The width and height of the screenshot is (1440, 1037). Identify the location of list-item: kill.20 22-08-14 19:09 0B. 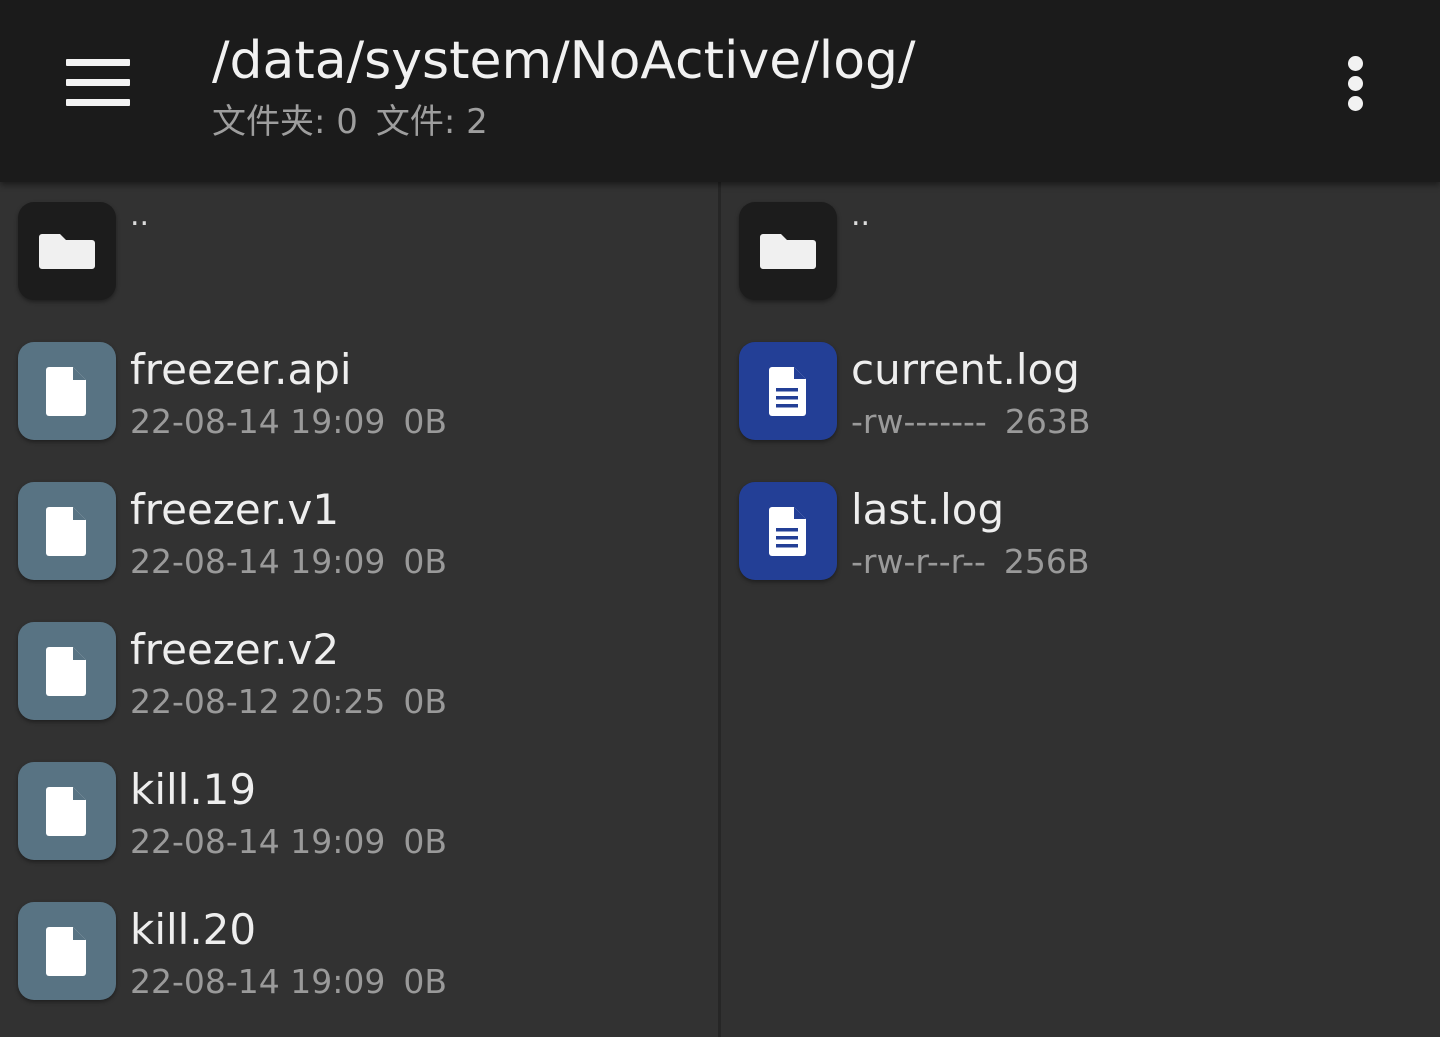
(359, 947).